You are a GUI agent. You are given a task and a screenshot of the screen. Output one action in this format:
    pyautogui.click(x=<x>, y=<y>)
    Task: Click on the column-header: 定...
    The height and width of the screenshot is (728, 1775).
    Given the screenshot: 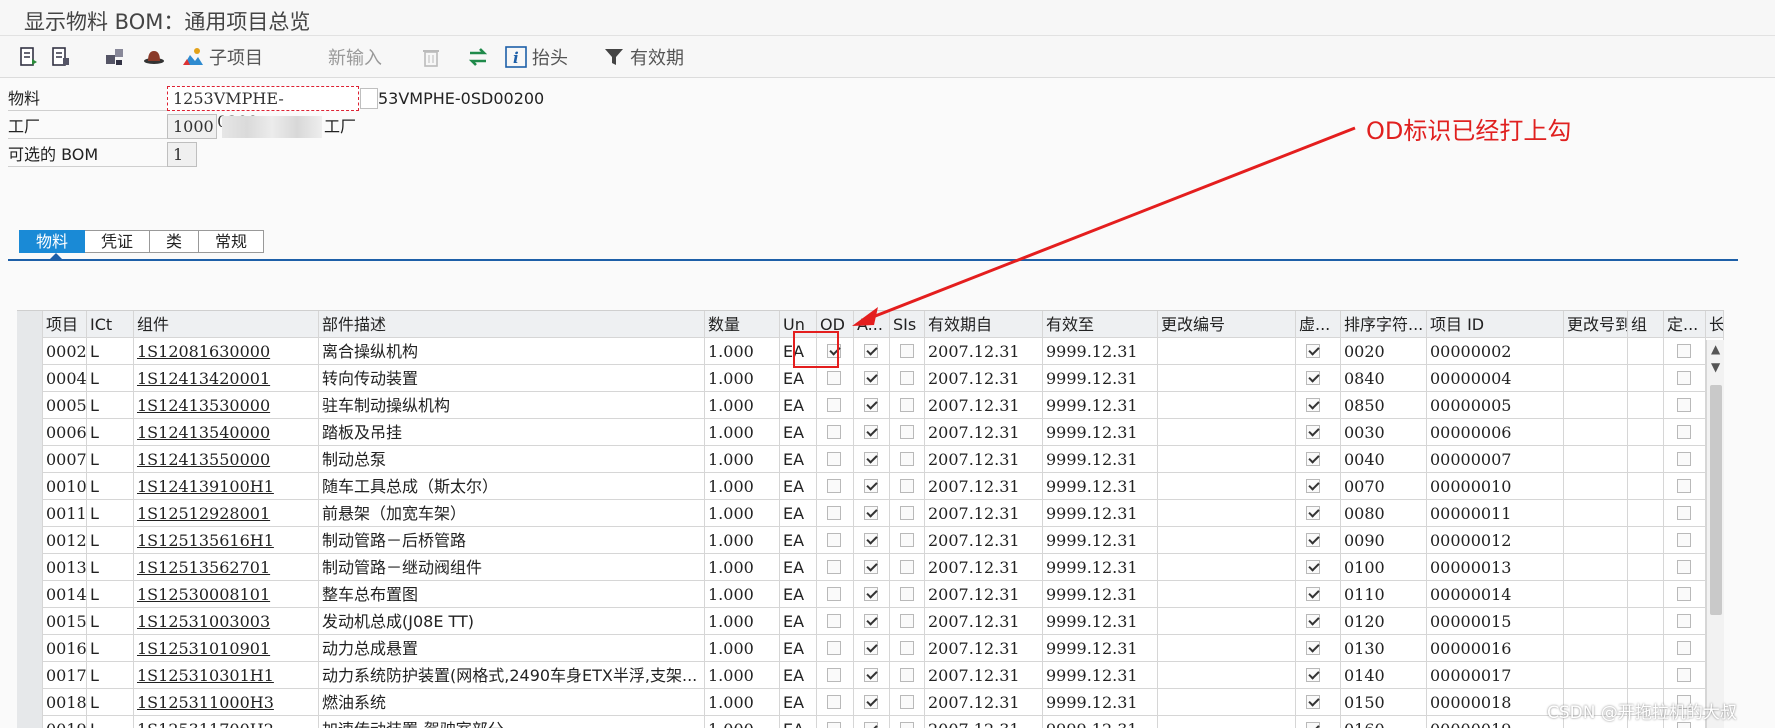 What is the action you would take?
    pyautogui.click(x=1685, y=324)
    